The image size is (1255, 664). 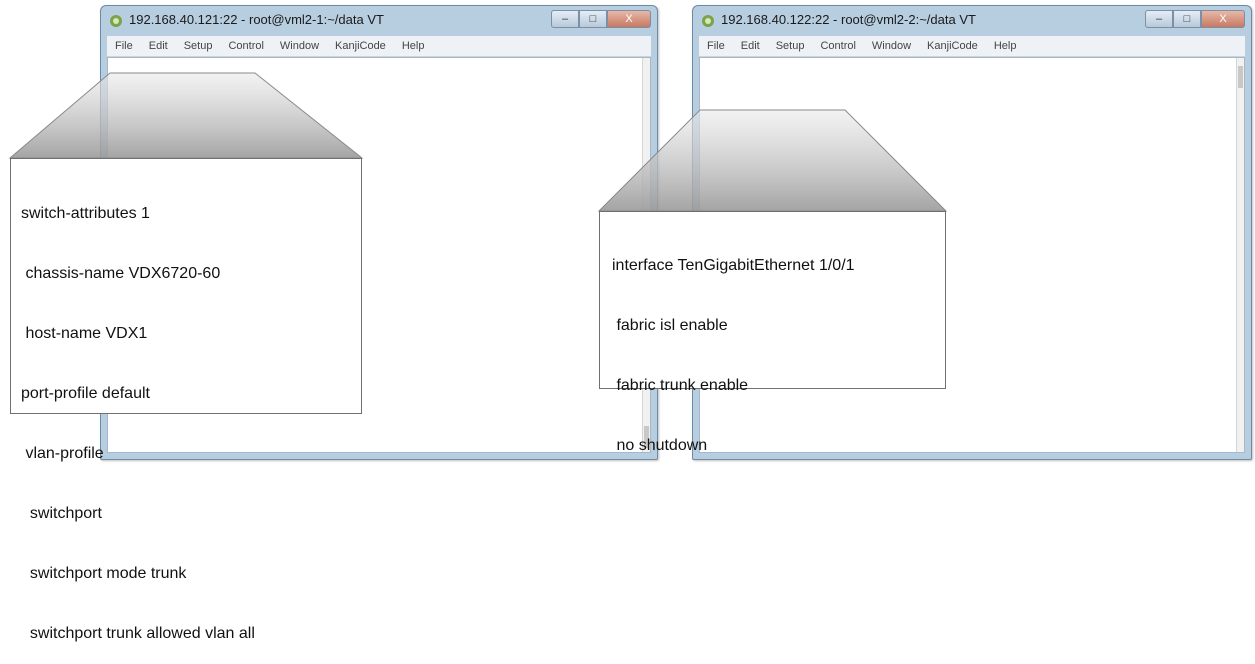 I want to click on config-line: chassis-name VDX6720-60, so click(x=121, y=273).